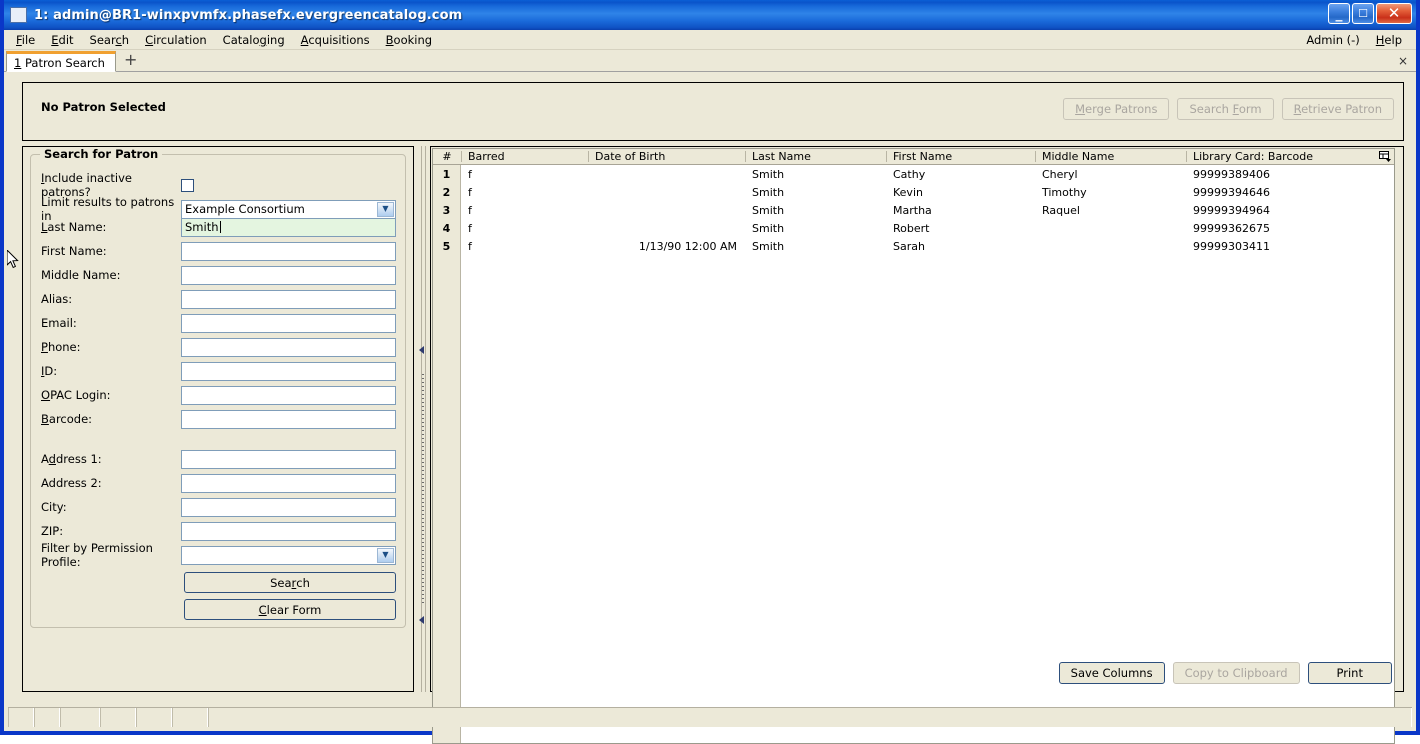  Describe the element at coordinates (290, 609) in the screenshot. I see `clear-form-button: Clear Form` at that location.